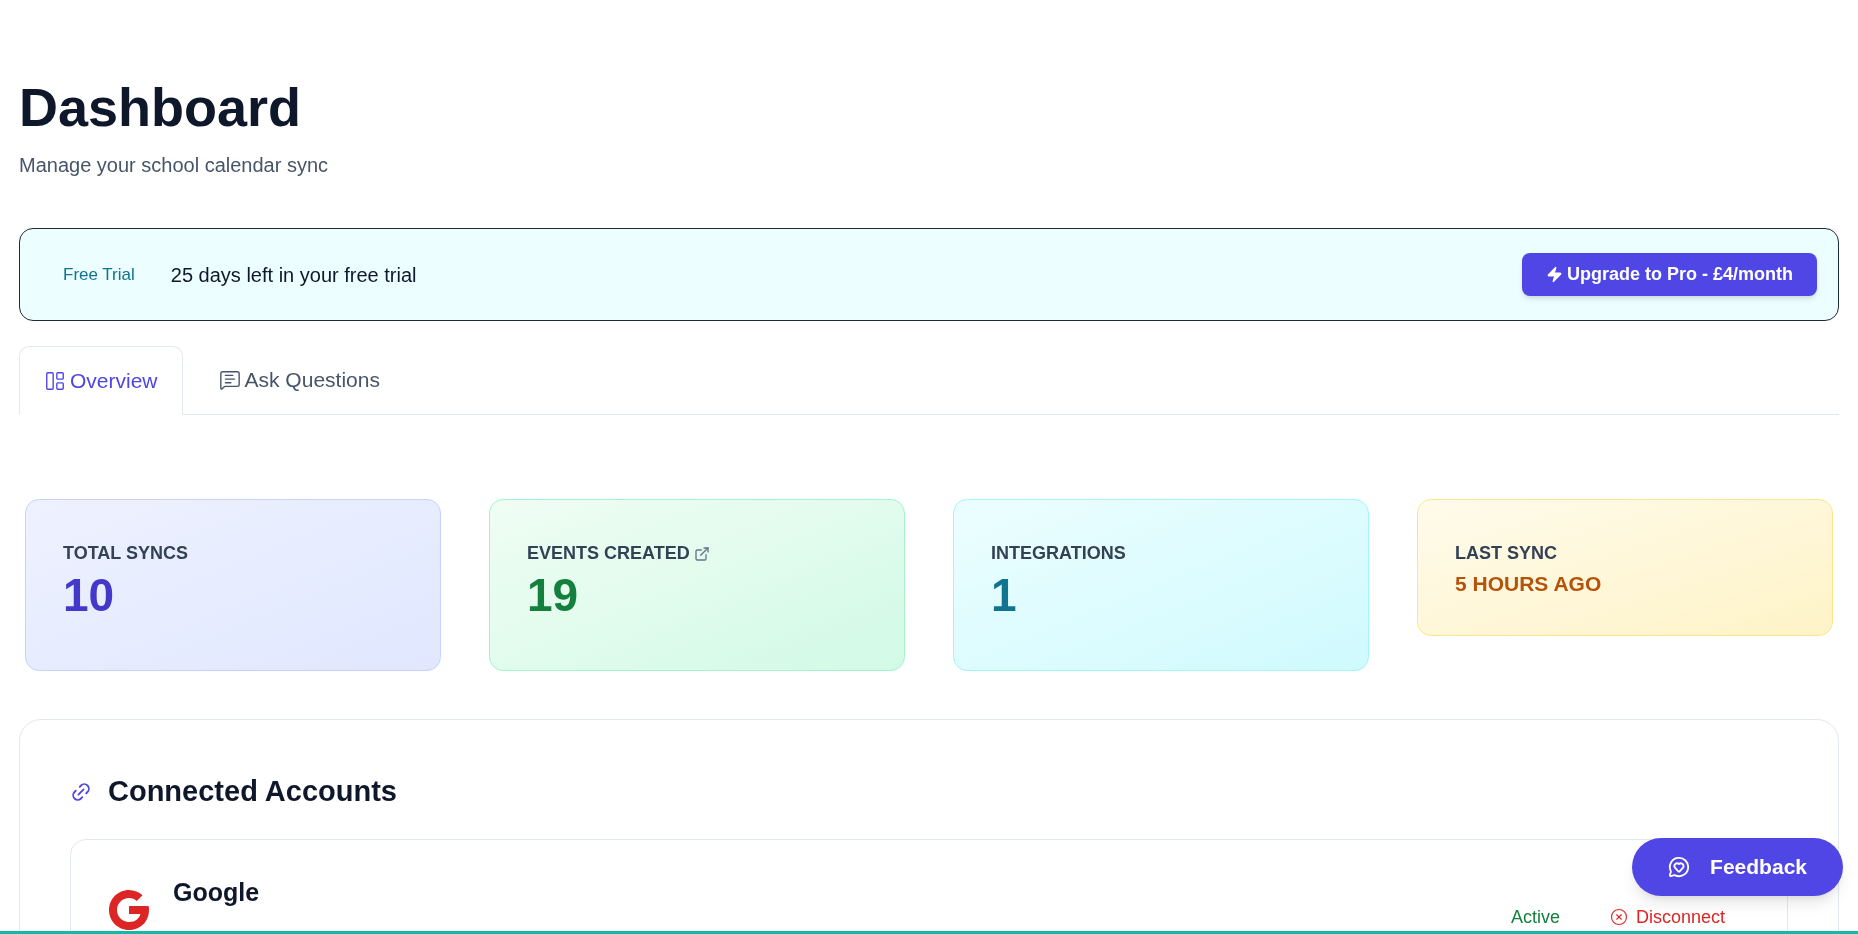  I want to click on feedback-button: Feedback, so click(1737, 867).